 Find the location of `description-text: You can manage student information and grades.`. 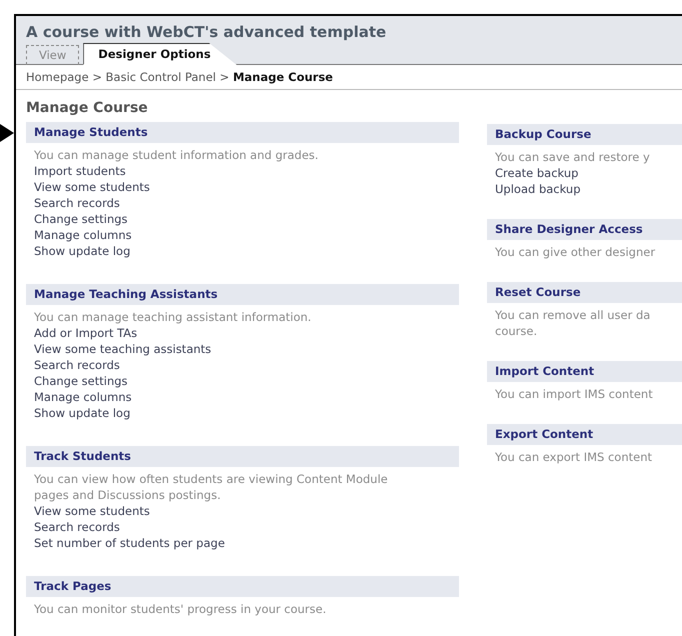

description-text: You can manage student information and grades. is located at coordinates (177, 155).